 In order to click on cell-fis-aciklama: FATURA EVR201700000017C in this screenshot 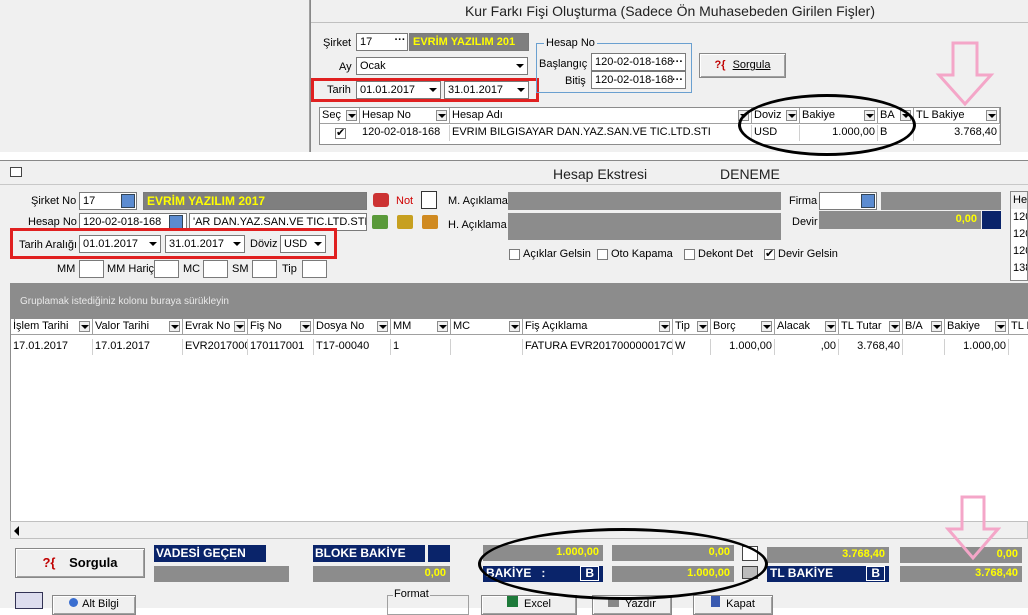, I will do `click(598, 347)`.